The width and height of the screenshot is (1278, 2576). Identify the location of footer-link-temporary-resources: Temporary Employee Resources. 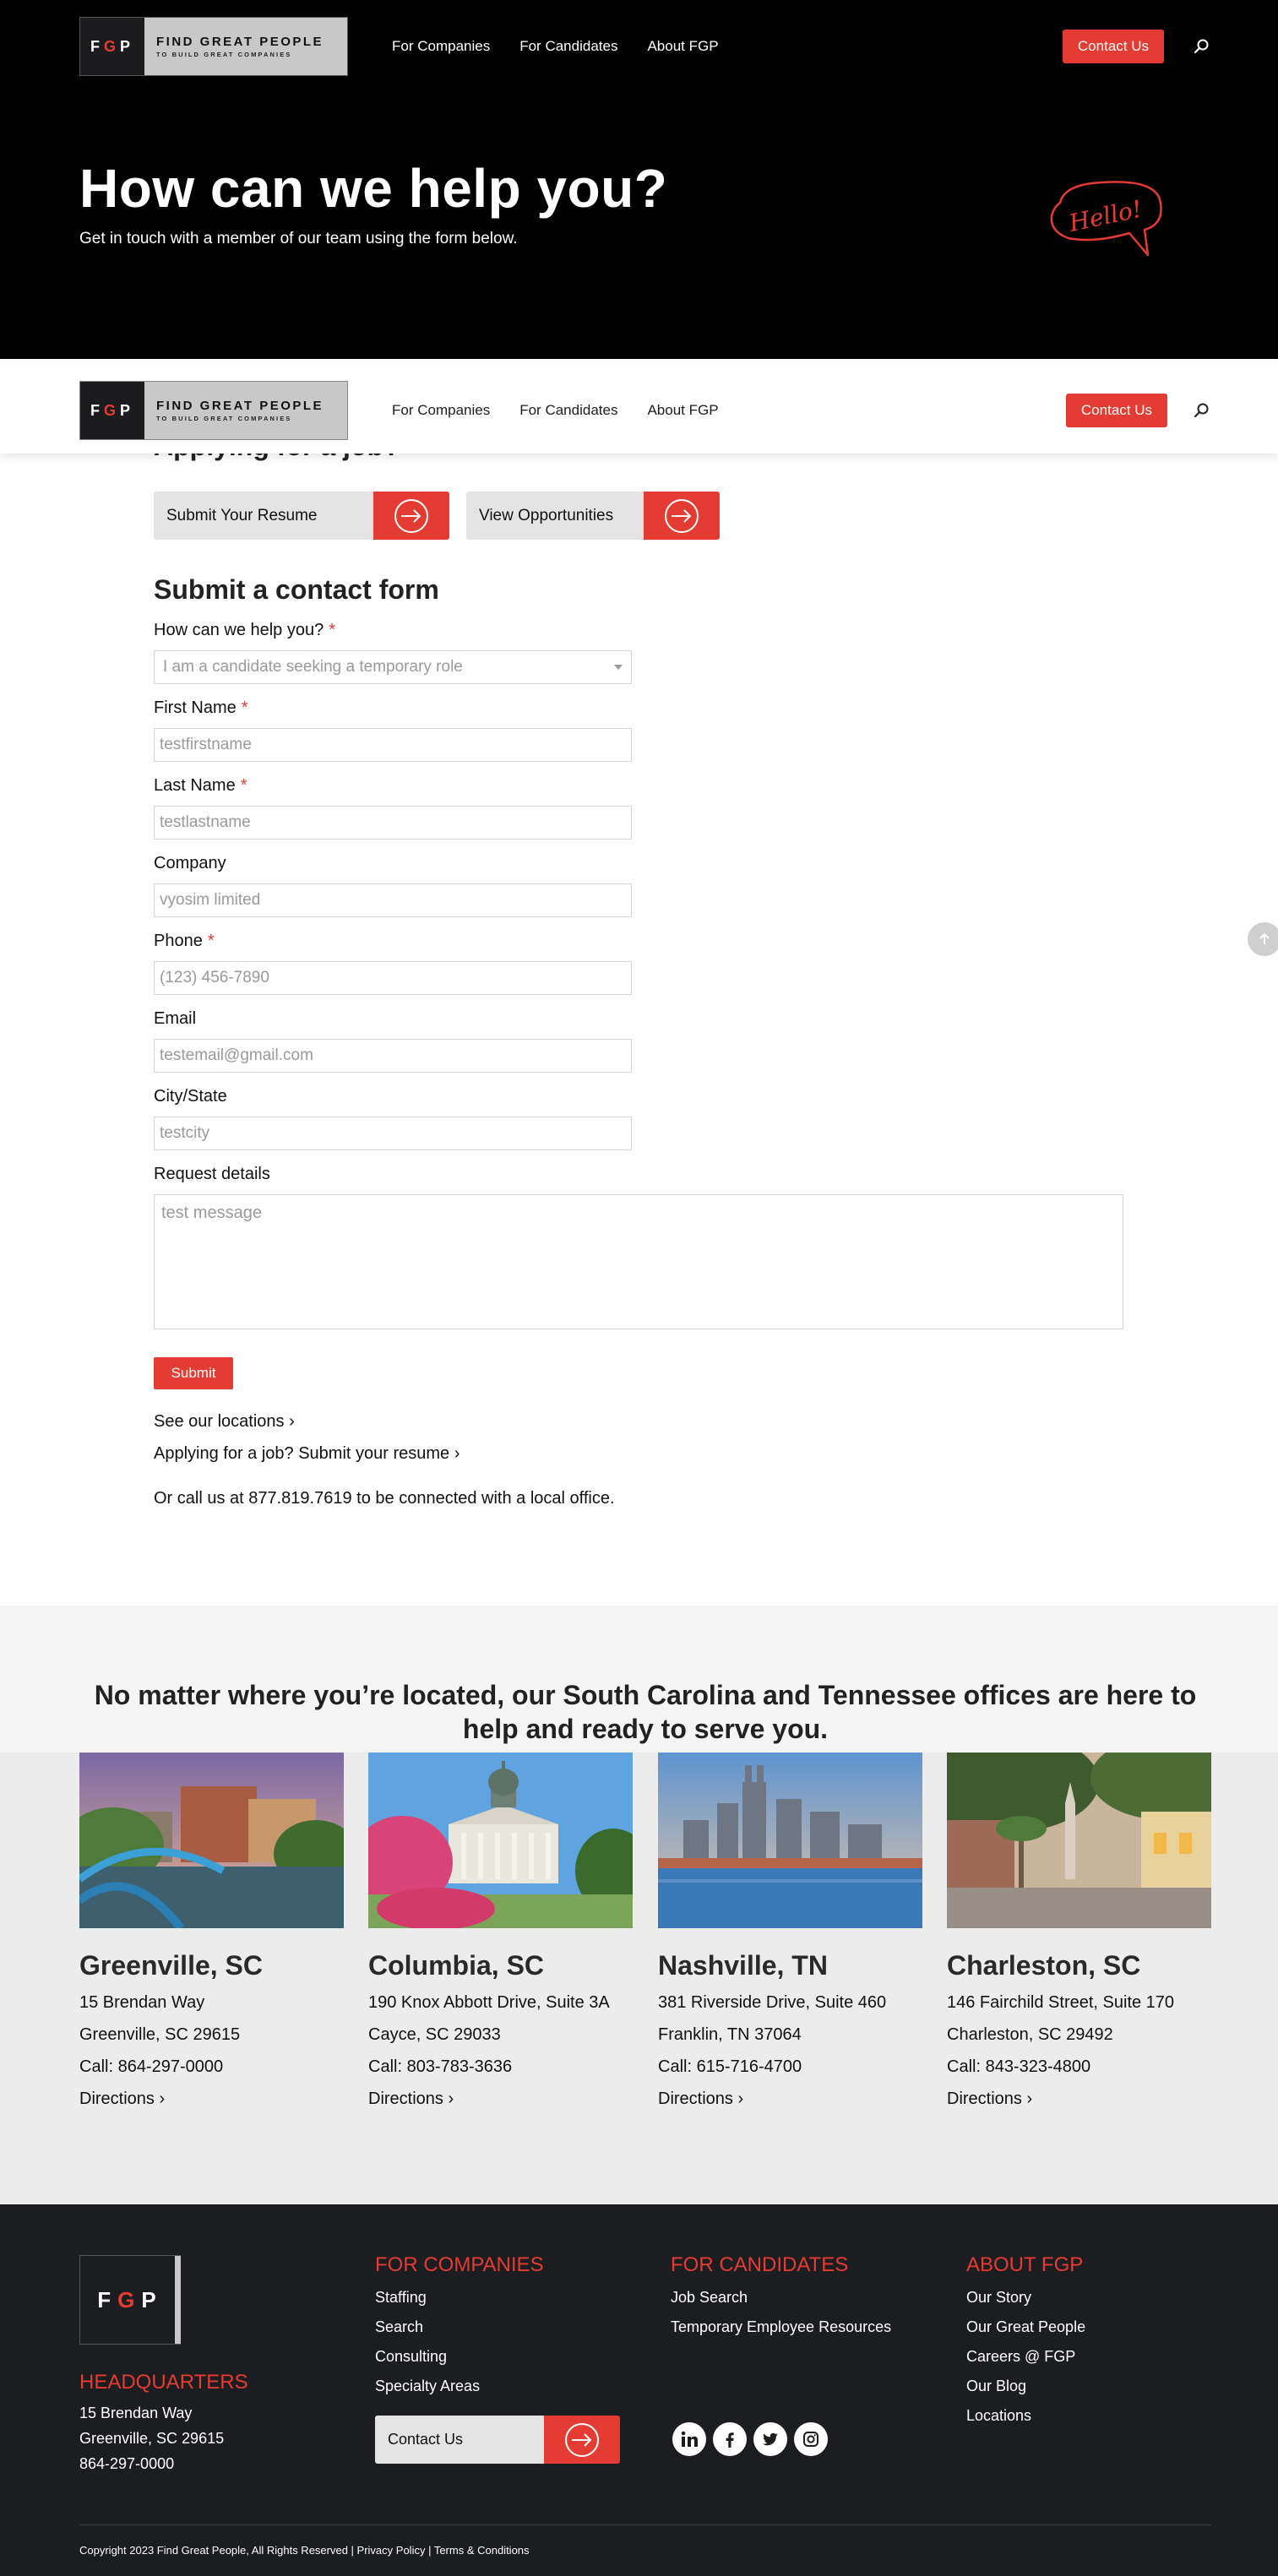
(781, 2327).